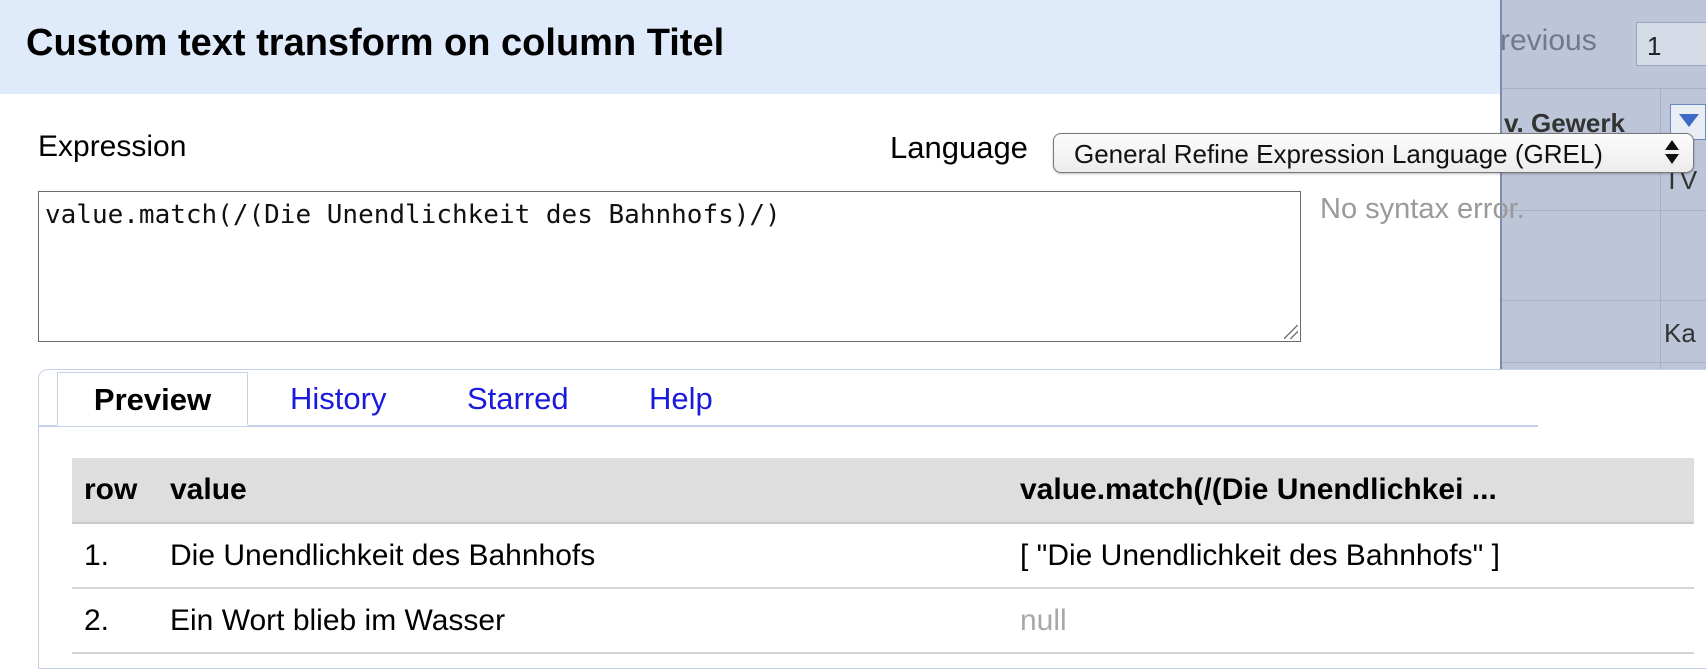 The height and width of the screenshot is (669, 1706). Describe the element at coordinates (338, 399) in the screenshot. I see `tab-history: History` at that location.